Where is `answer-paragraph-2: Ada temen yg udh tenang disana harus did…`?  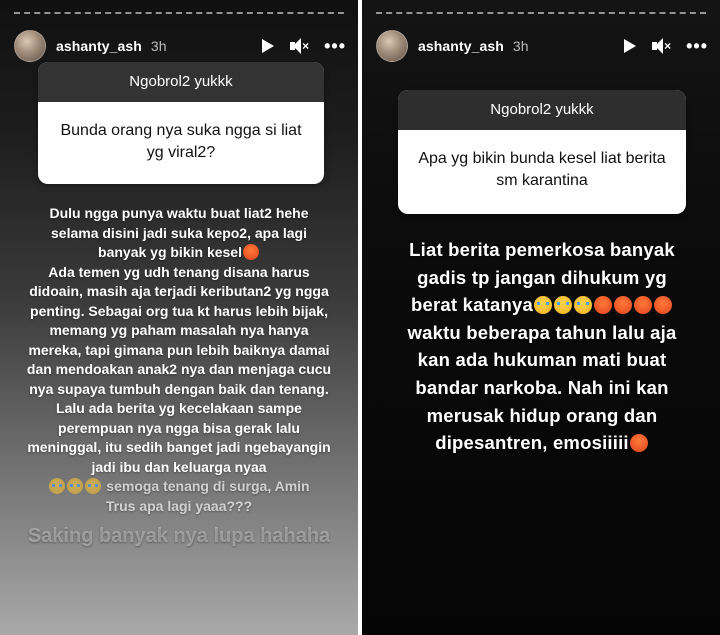
answer-paragraph-2: Ada temen yg udh tenang disana harus did… is located at coordinates (179, 330).